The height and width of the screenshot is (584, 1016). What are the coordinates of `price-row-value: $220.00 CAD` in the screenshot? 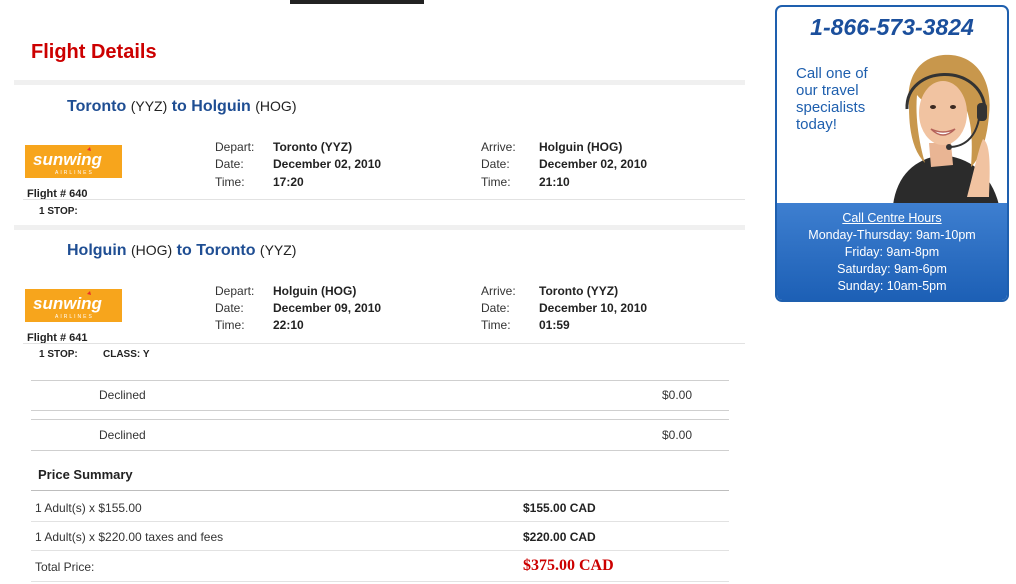 It's located at (559, 537).